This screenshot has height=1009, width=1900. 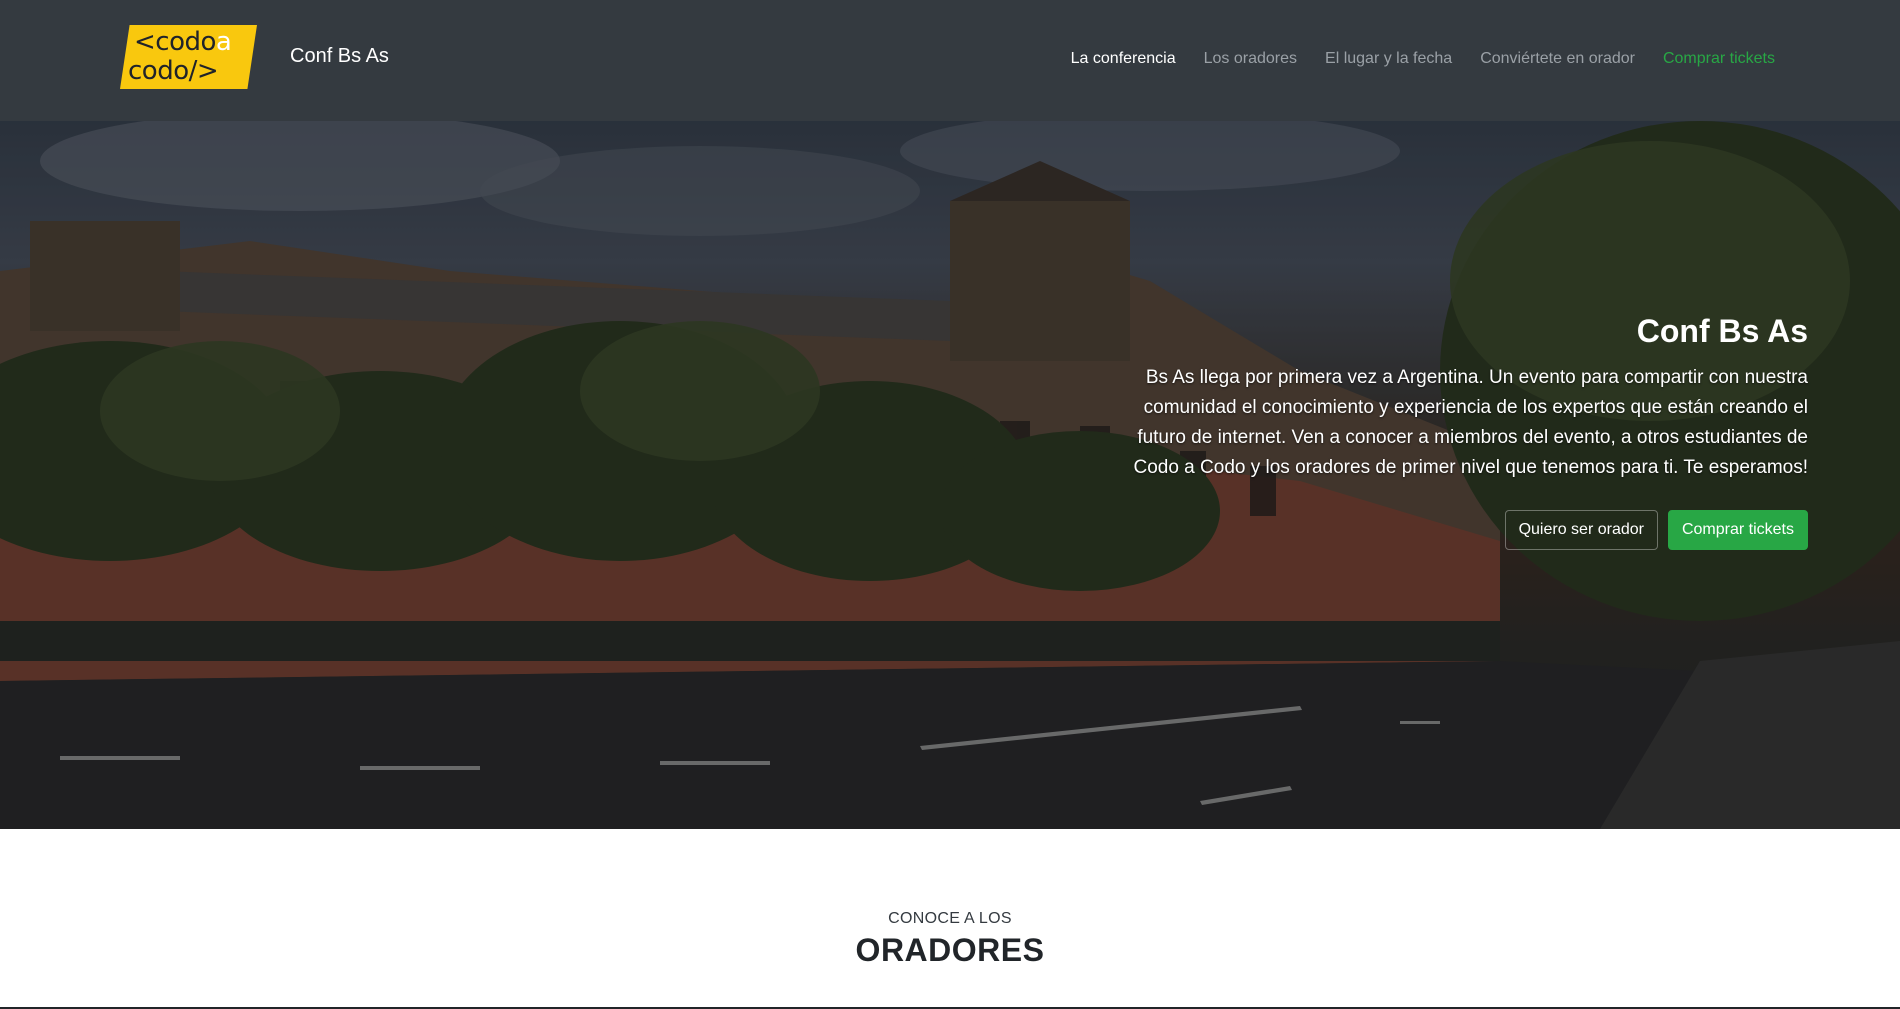 What do you see at coordinates (223, 42) in the screenshot?
I see `logo-text-accent: a` at bounding box center [223, 42].